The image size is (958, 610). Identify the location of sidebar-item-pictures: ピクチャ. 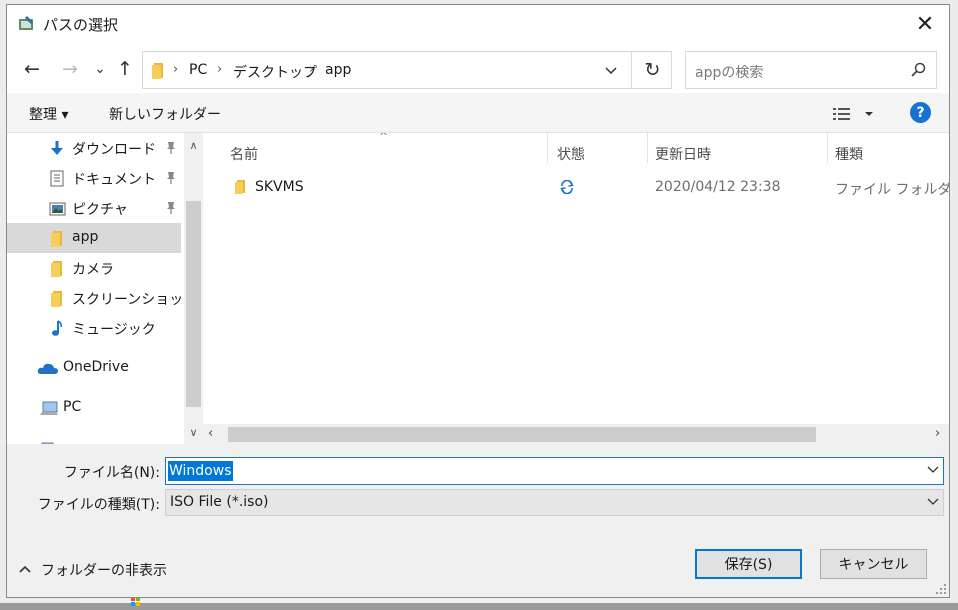
(94, 208).